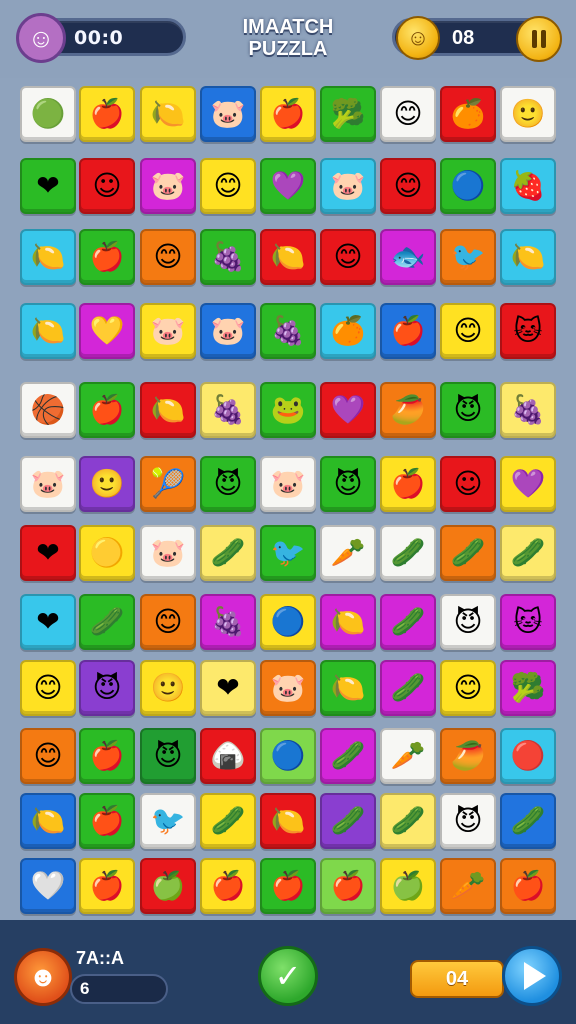 Image resolution: width=576 pixels, height=1024 pixels. What do you see at coordinates (288, 114) in the screenshot?
I see `tile-r1-c5: 🍎` at bounding box center [288, 114].